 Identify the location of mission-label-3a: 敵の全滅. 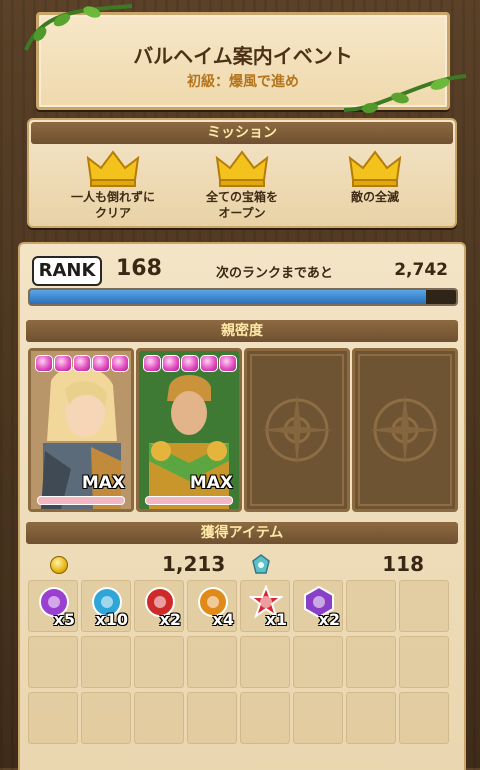
(374, 197).